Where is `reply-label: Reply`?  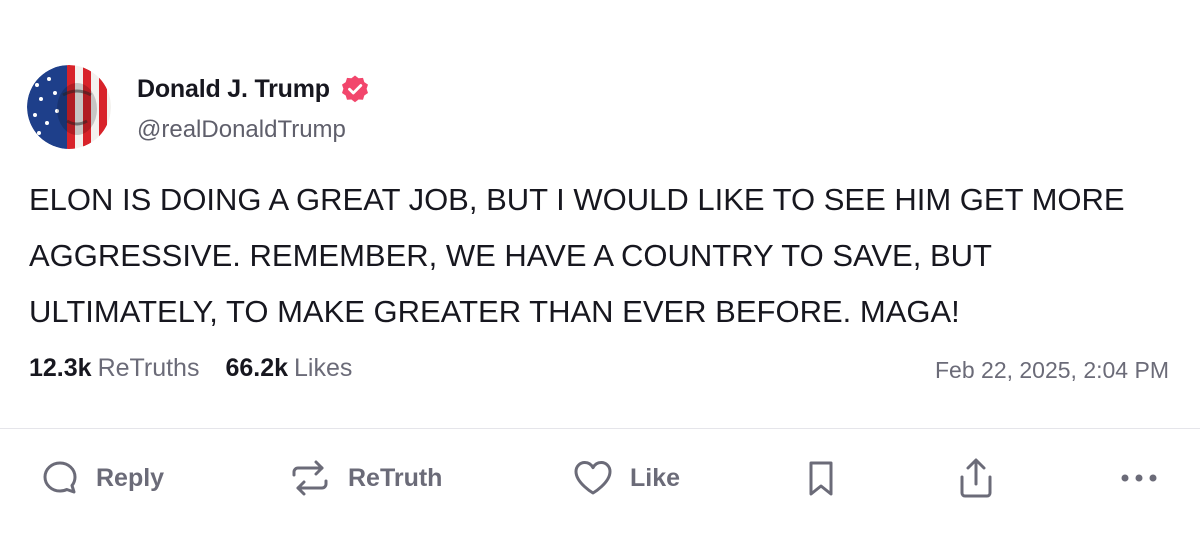
reply-label: Reply is located at coordinates (130, 477).